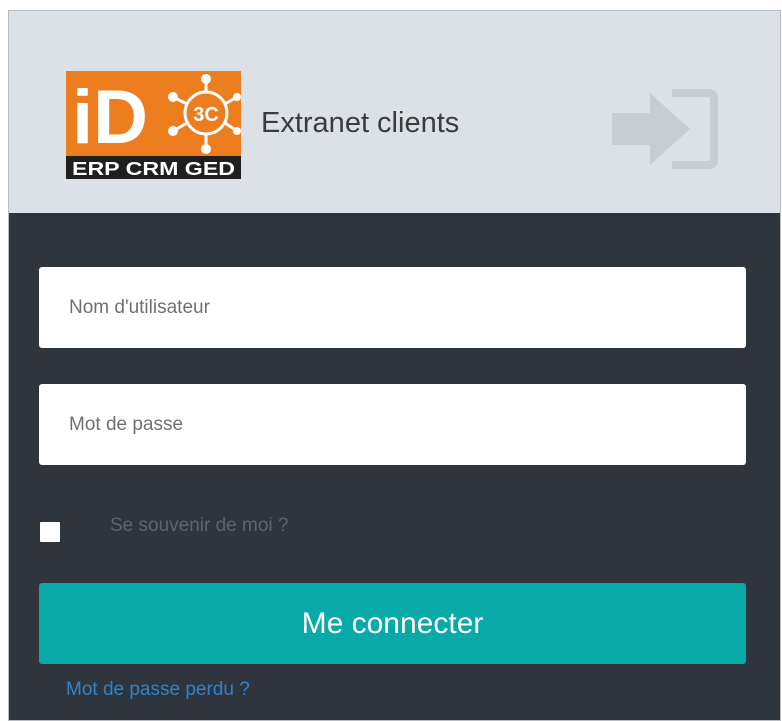 The image size is (782, 721). I want to click on remember-me-label: Se souvenir de moi ?, so click(199, 525).